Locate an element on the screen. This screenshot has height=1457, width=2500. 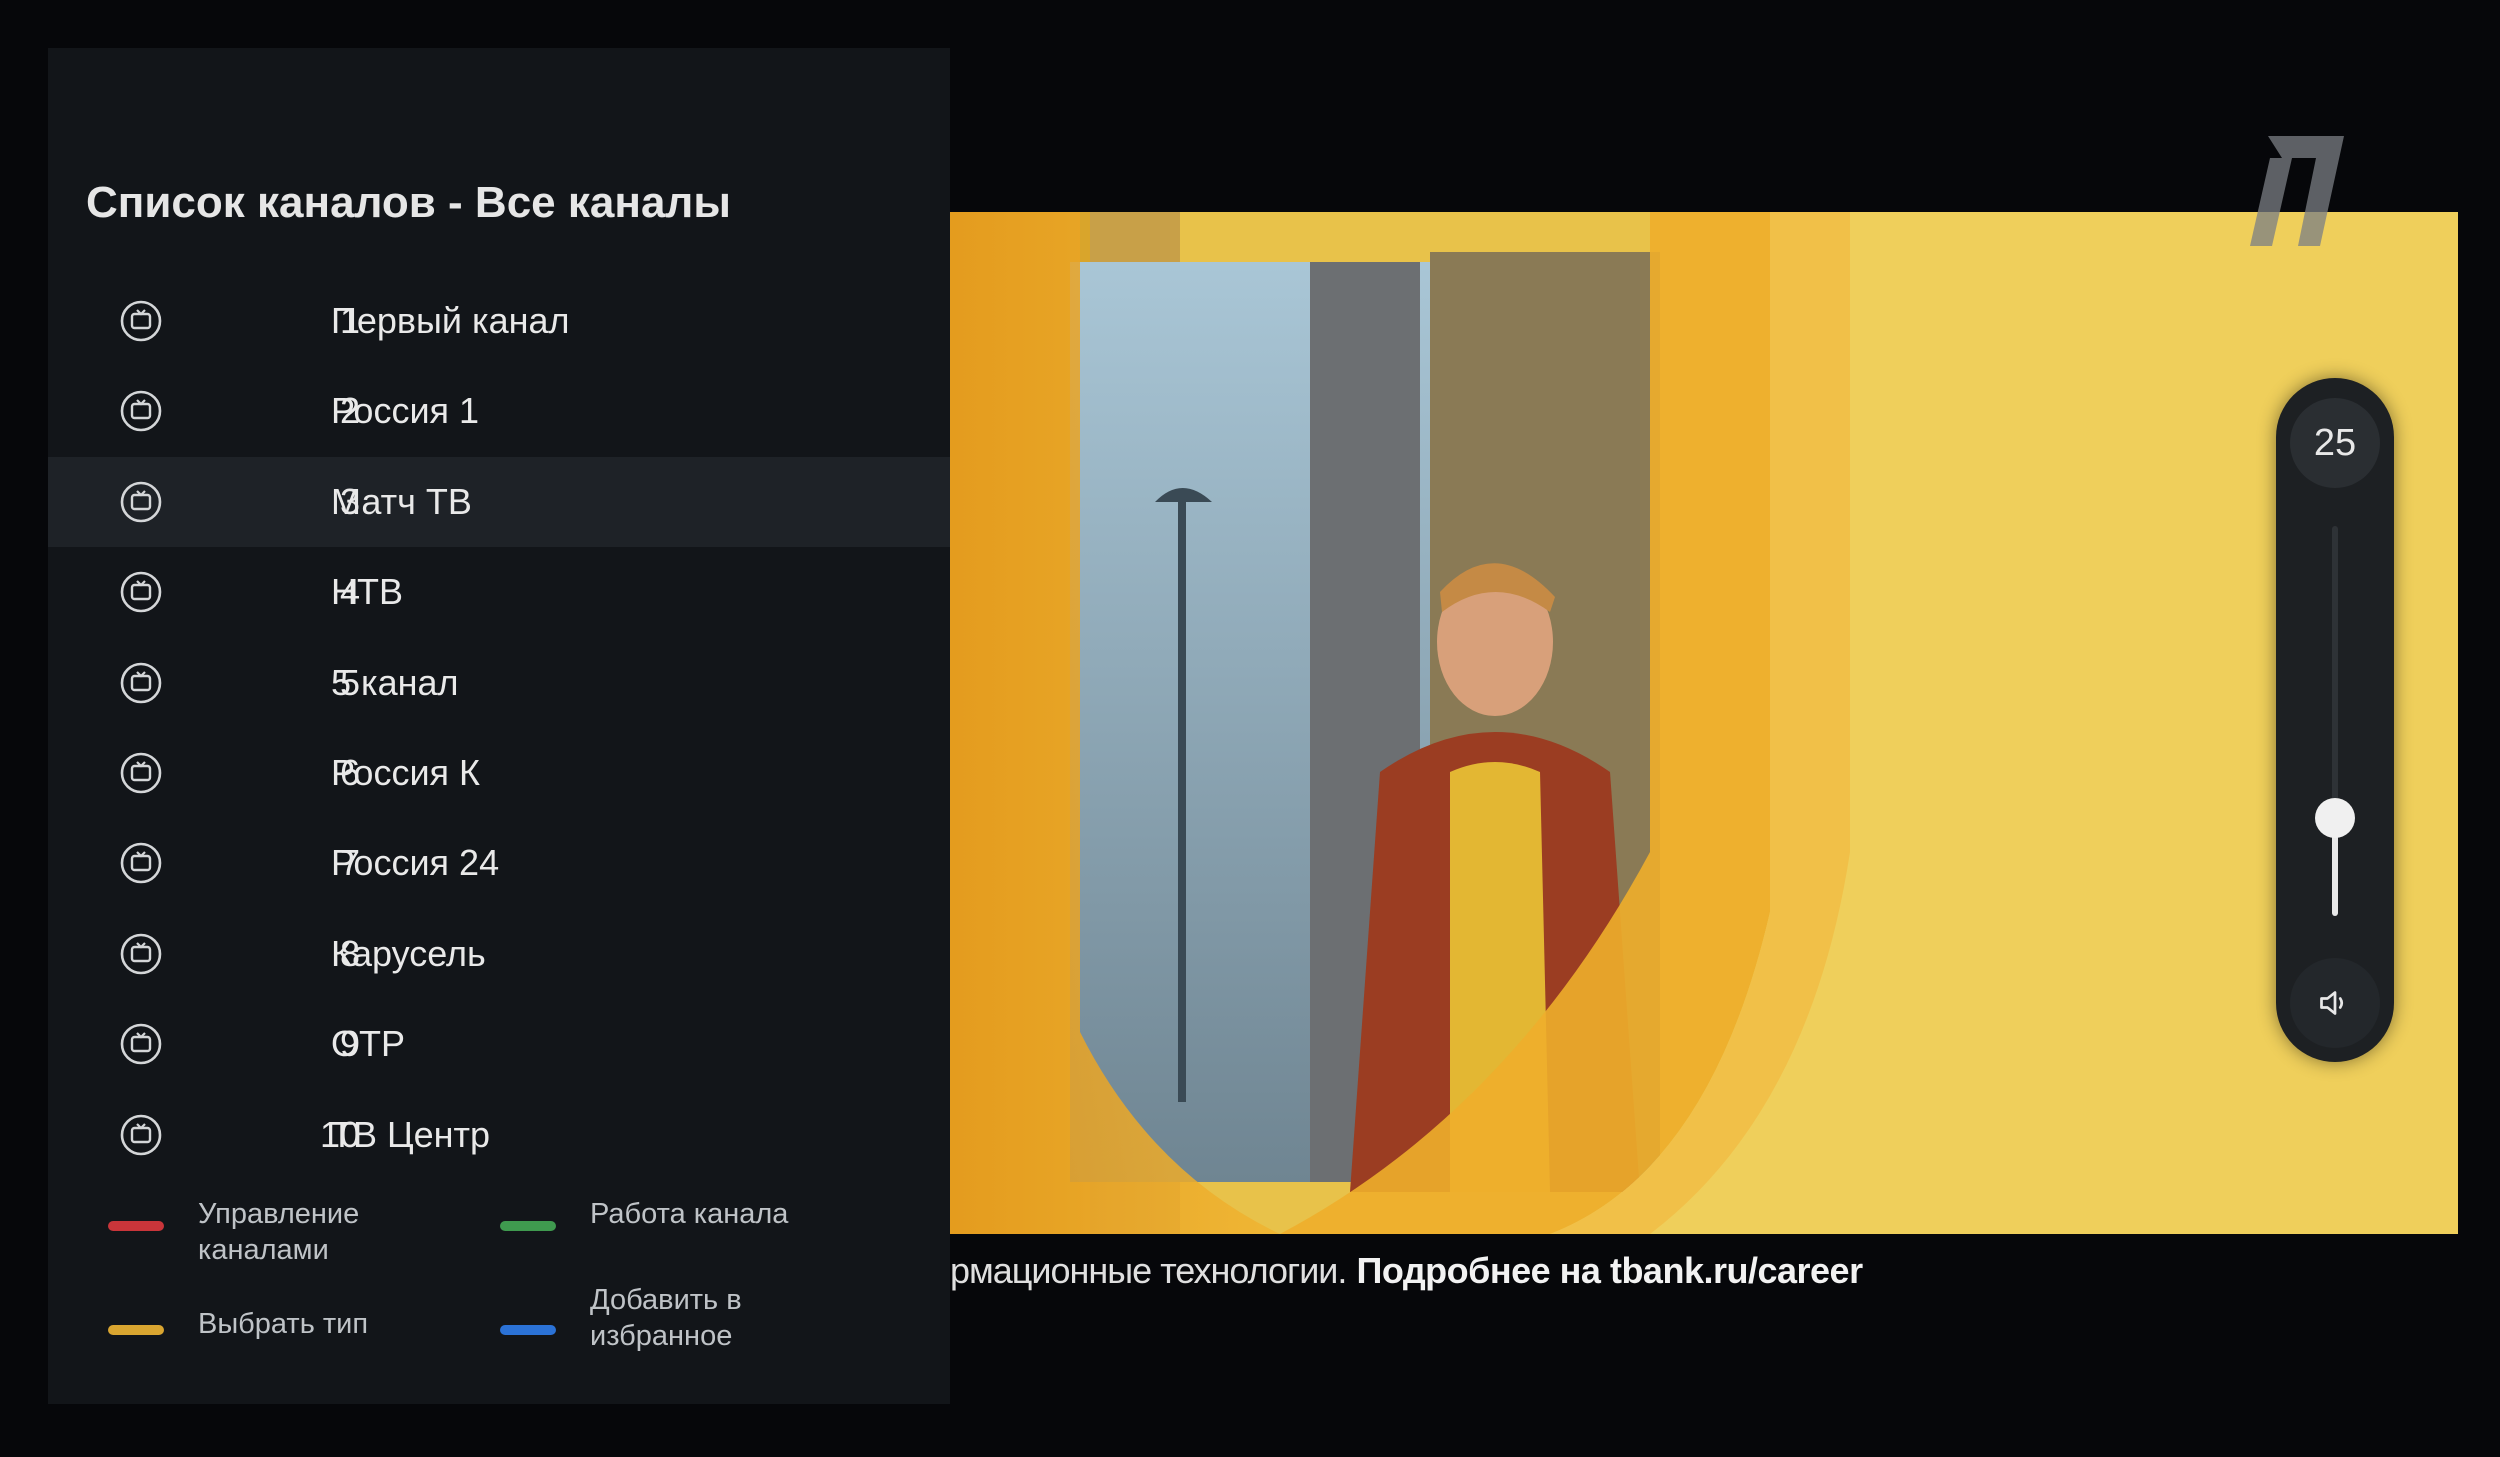
panel-title: Список каналов - Все каналы is located at coordinates (408, 202).